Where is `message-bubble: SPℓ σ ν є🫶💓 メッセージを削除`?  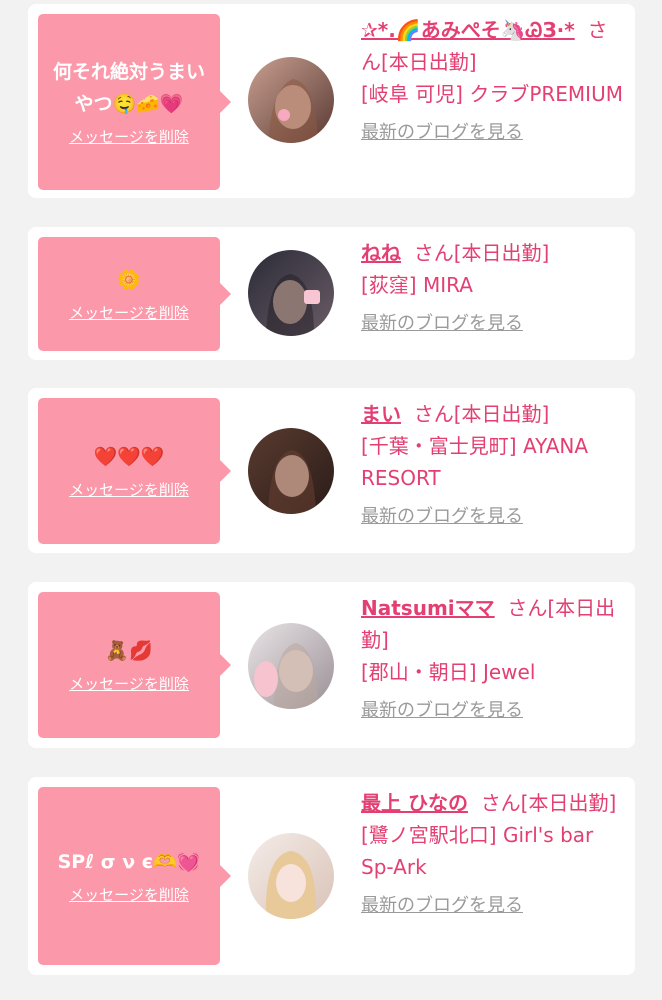 message-bubble: SPℓ σ ν є🫶💓 メッセージを削除 is located at coordinates (134, 876).